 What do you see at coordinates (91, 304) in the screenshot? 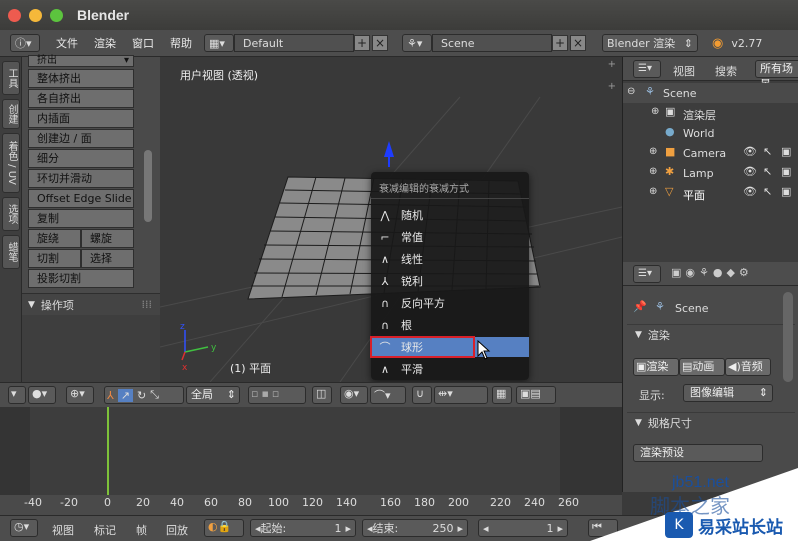
I see `operator-panel-header: ▼ 操作项 ⁞⁞⁞` at bounding box center [91, 304].